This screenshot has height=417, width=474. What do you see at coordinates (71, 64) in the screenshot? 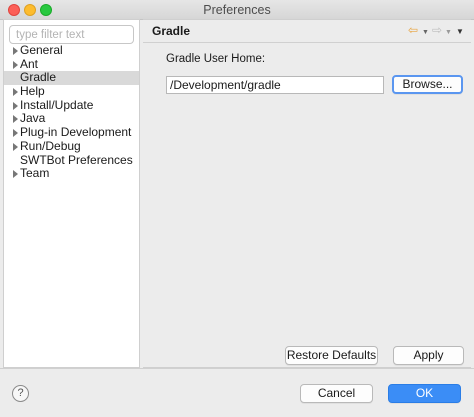
I see `tree-item-ant: Ant` at bounding box center [71, 64].